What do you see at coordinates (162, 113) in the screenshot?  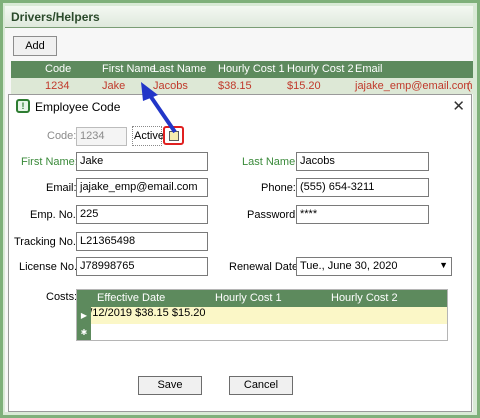 I see `arrow-shaft` at bounding box center [162, 113].